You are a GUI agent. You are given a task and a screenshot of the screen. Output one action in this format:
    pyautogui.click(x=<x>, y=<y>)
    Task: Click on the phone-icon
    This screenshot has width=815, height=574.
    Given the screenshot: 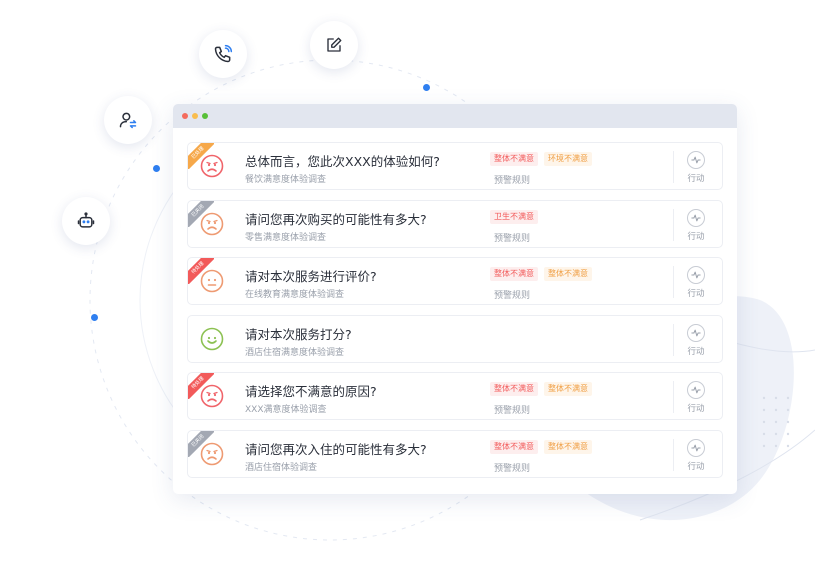 What is the action you would take?
    pyautogui.click(x=223, y=54)
    